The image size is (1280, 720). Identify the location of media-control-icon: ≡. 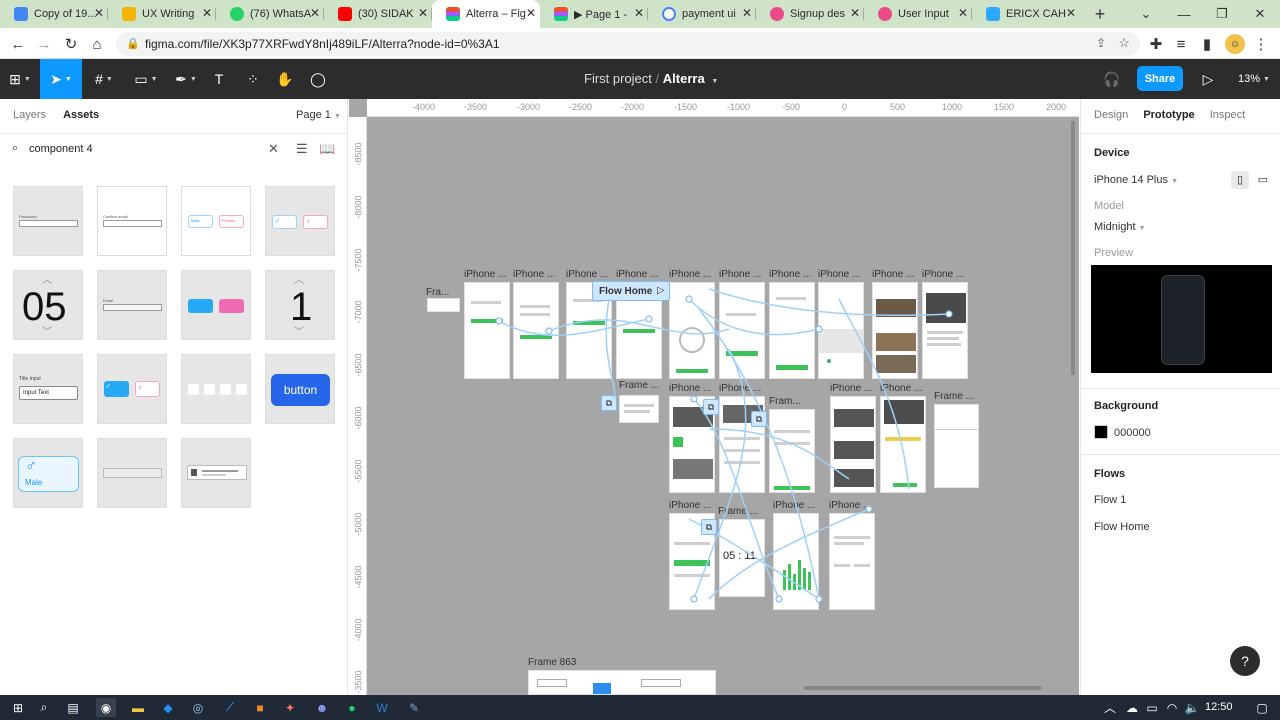
(1181, 44).